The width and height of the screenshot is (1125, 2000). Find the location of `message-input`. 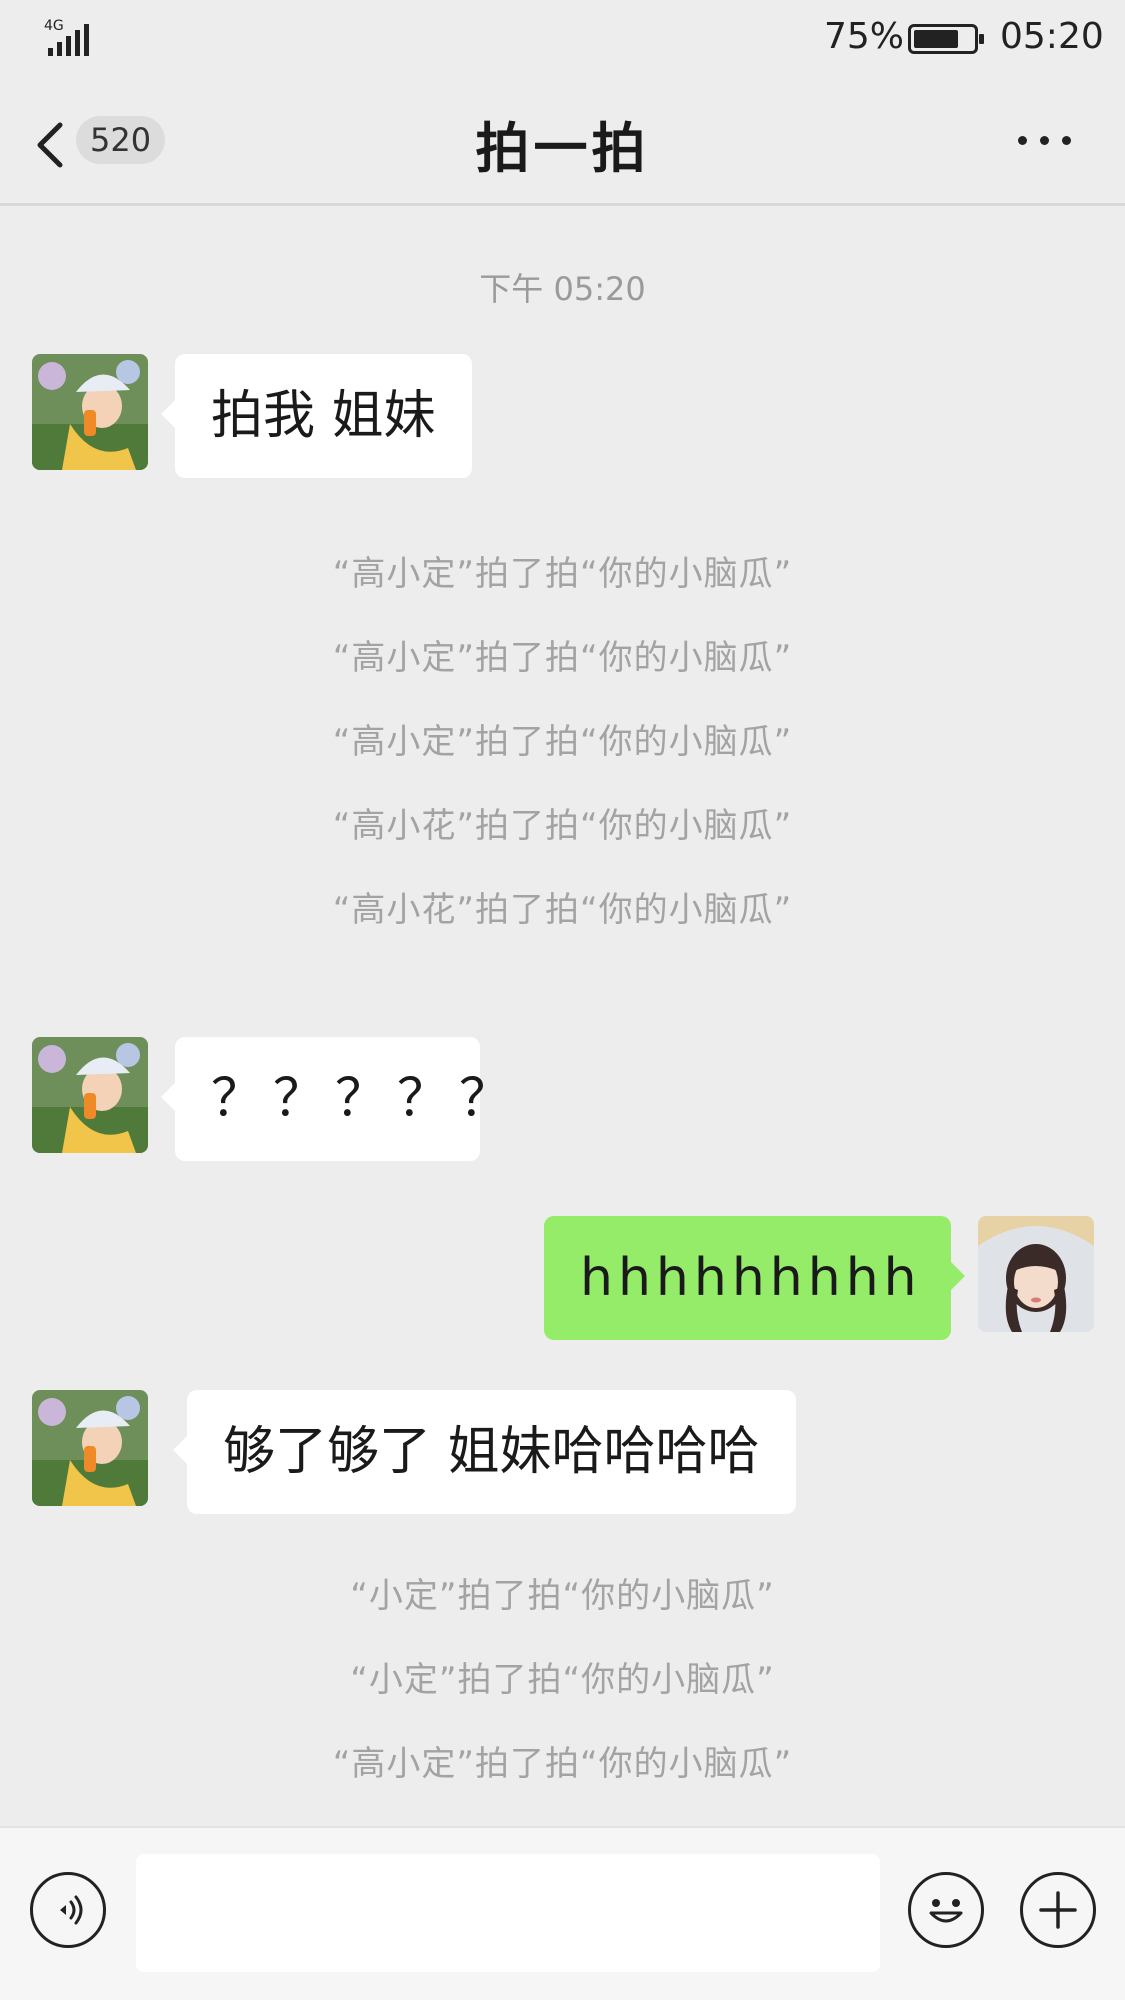

message-input is located at coordinates (508, 1913).